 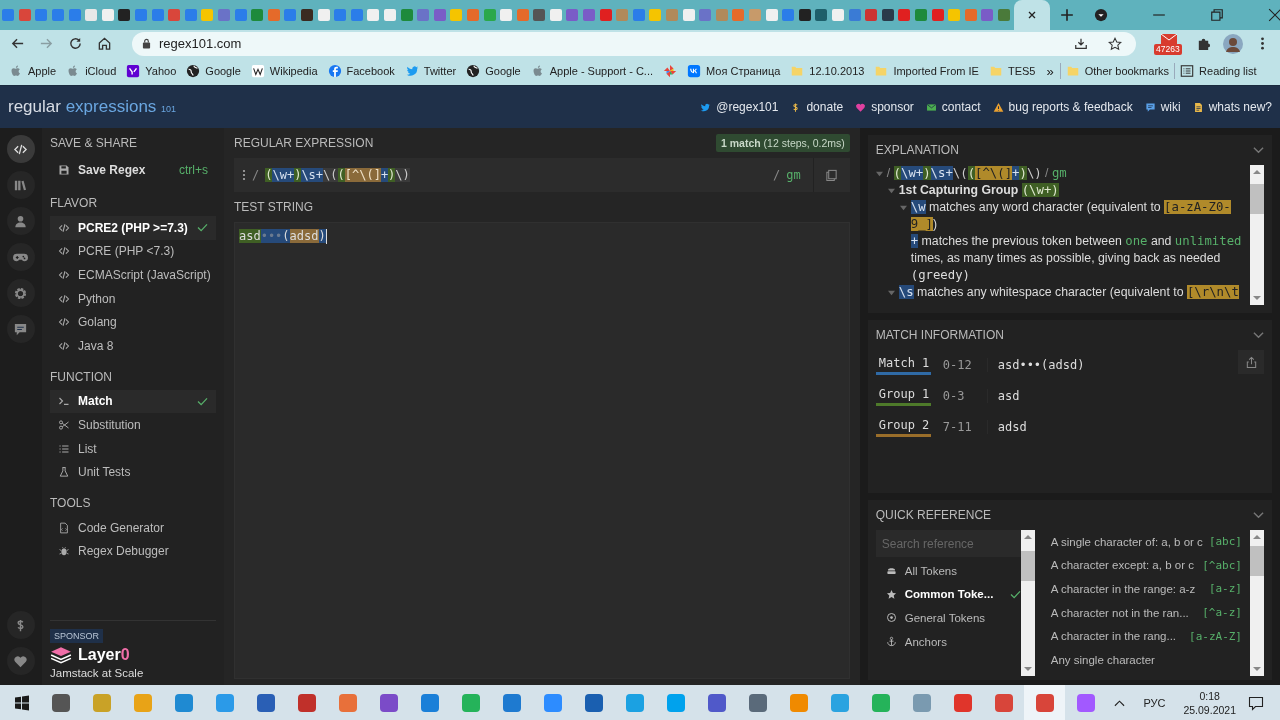 I want to click on reference-item: A character in the rang... [a-zA-Z], so click(x=1146, y=636).